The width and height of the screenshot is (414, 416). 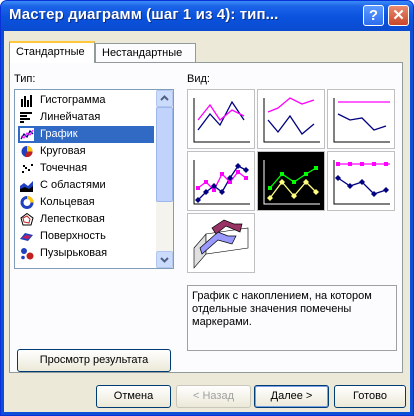 I want to click on list-item-label: График, so click(x=59, y=134).